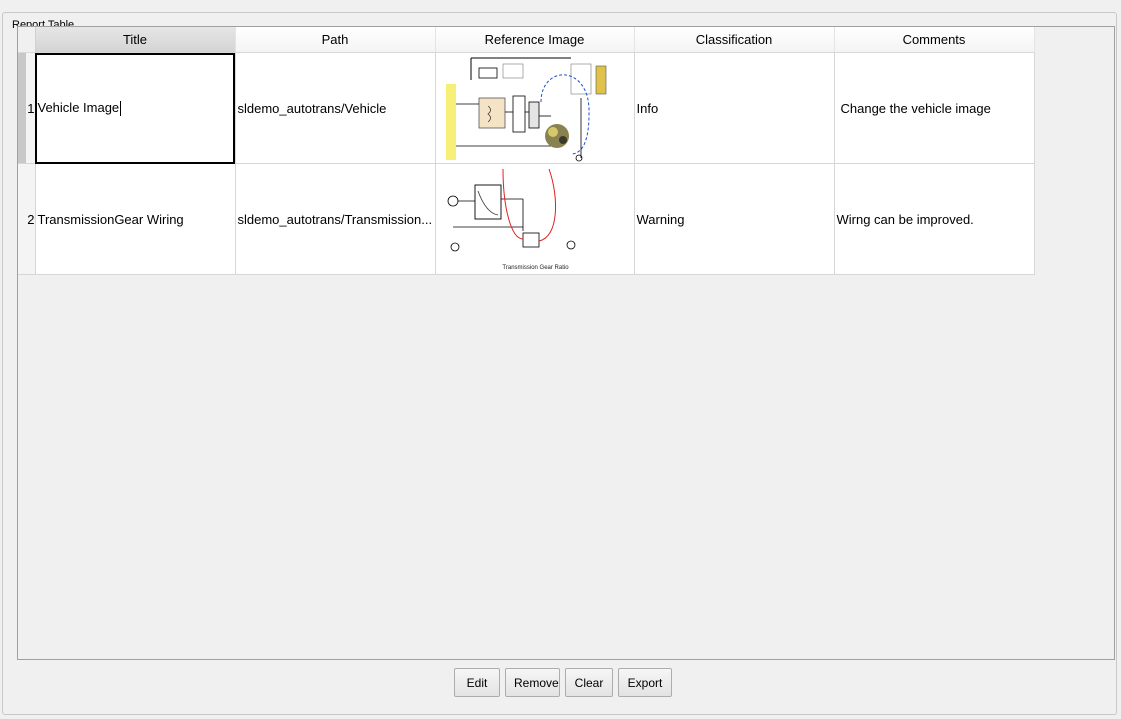 This screenshot has height=719, width=1121. What do you see at coordinates (934, 108) in the screenshot?
I see `comments-cell: Change the vehicle image` at bounding box center [934, 108].